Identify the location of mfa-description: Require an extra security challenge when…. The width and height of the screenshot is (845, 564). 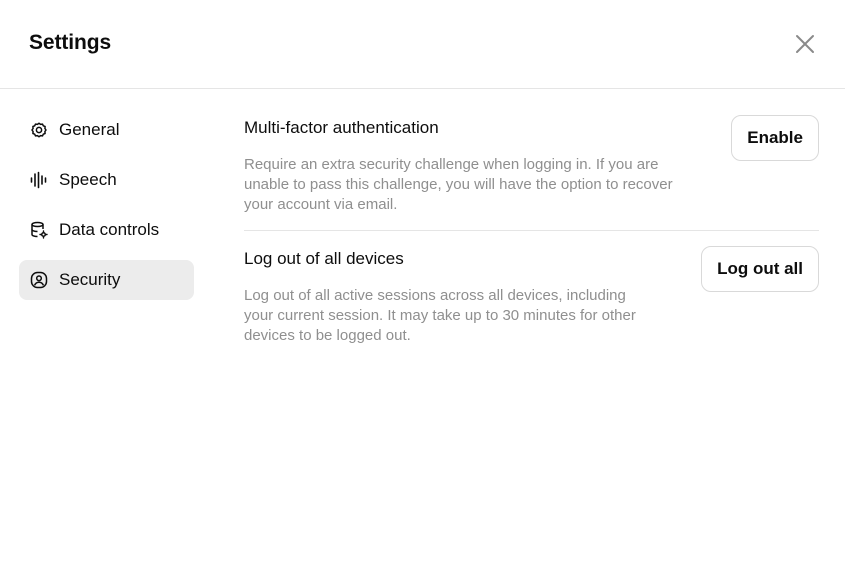
(458, 184).